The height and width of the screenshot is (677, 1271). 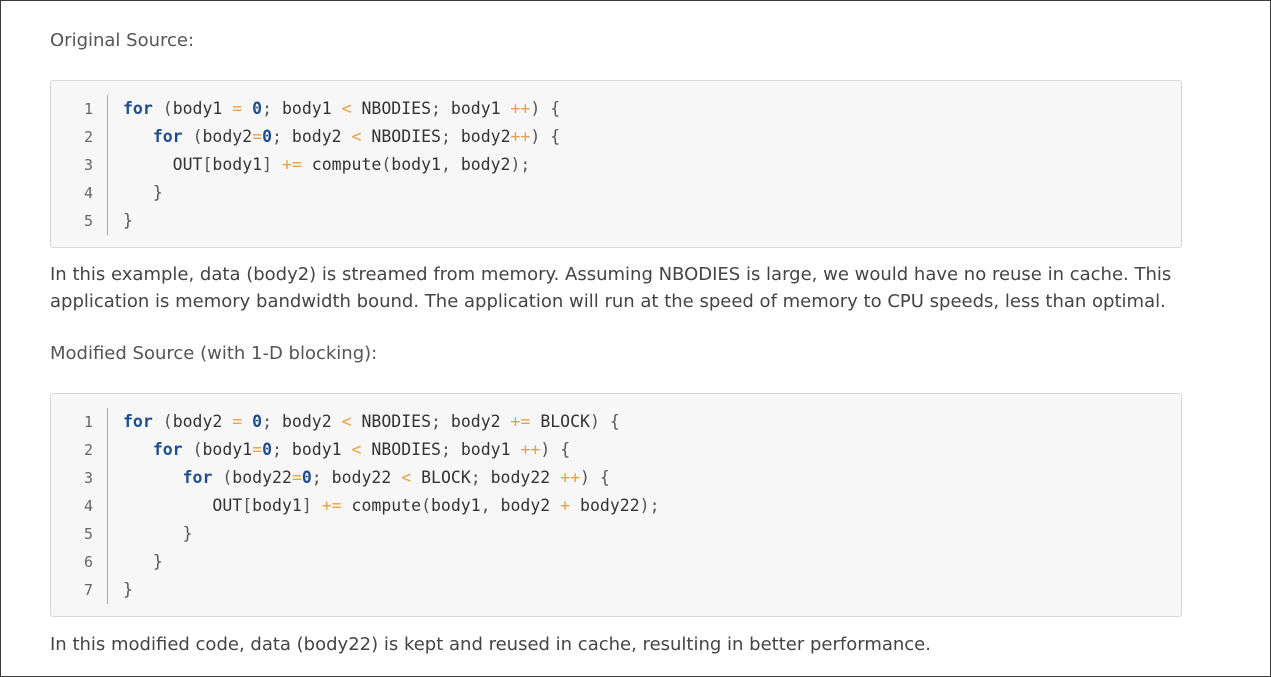 What do you see at coordinates (445, 164) in the screenshot?
I see `code-token-punct: ,` at bounding box center [445, 164].